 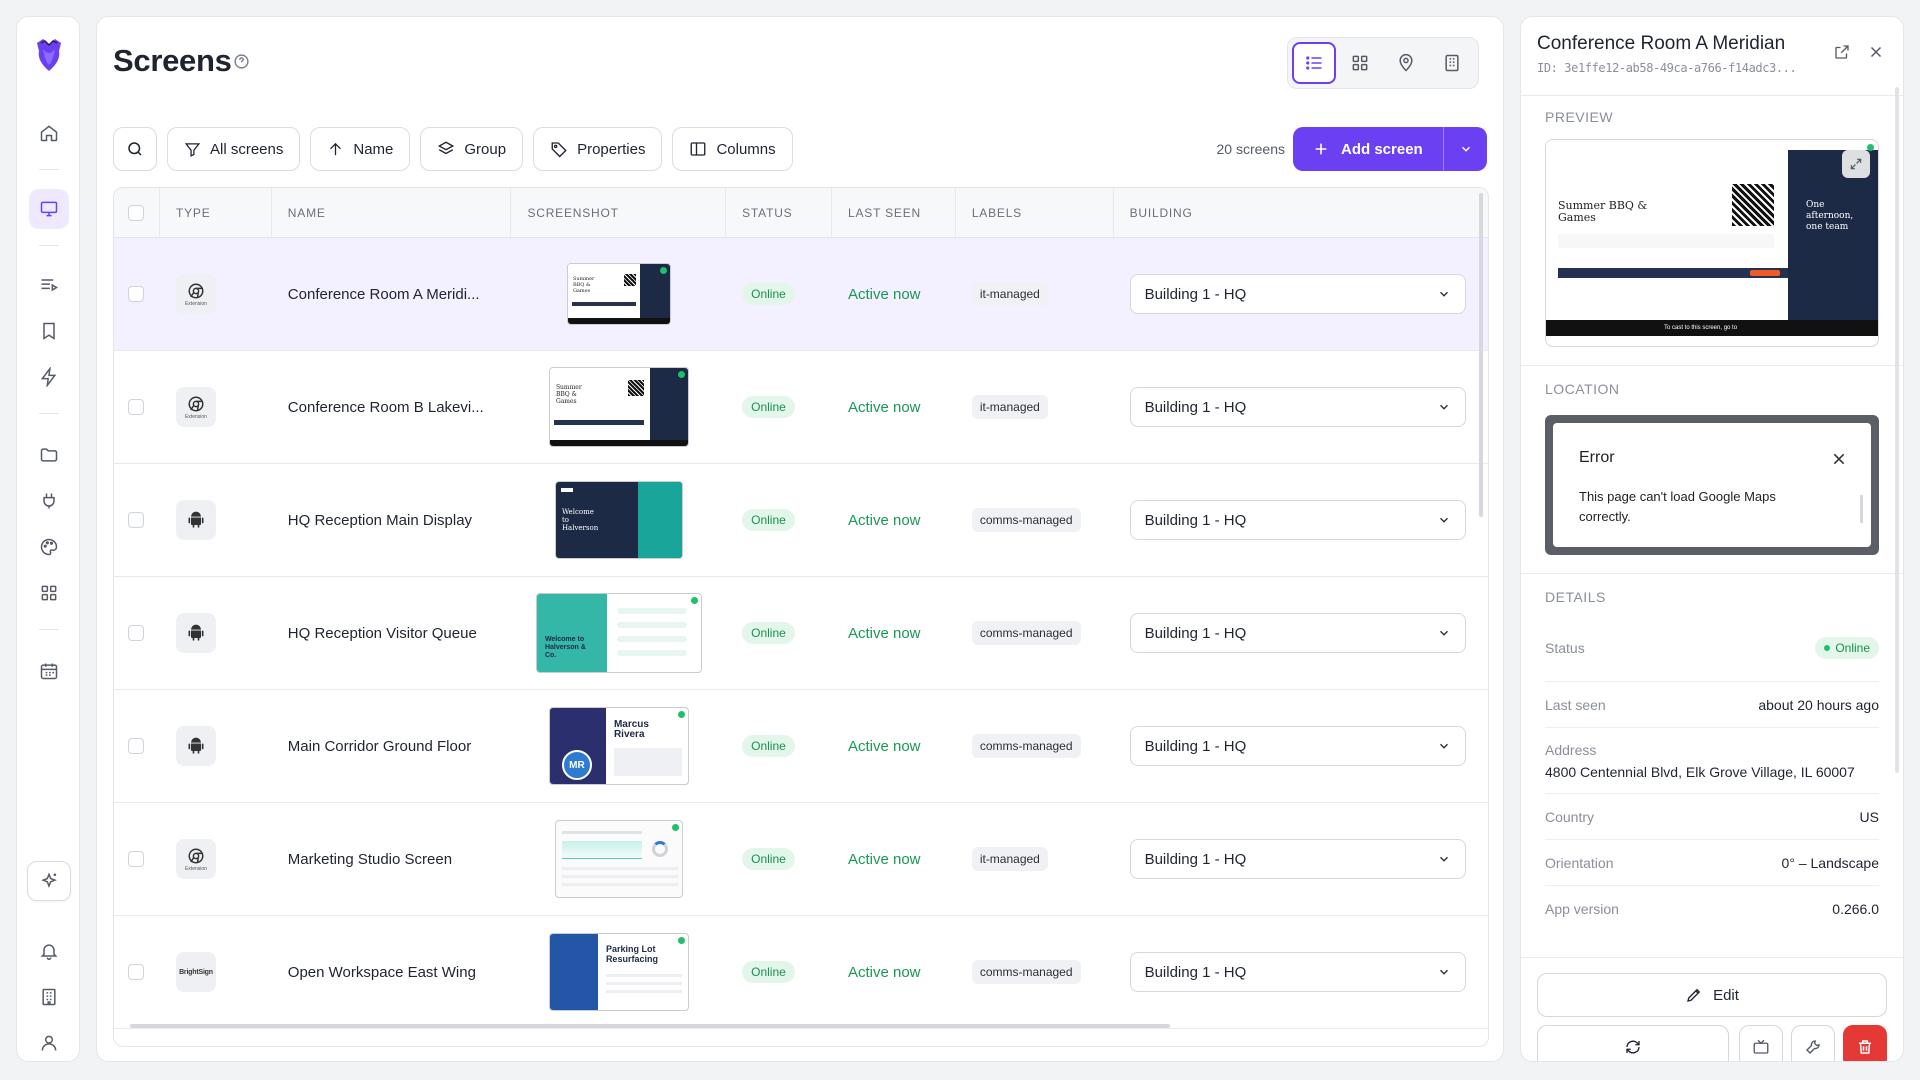 I want to click on lightning-icon, so click(x=49, y=377).